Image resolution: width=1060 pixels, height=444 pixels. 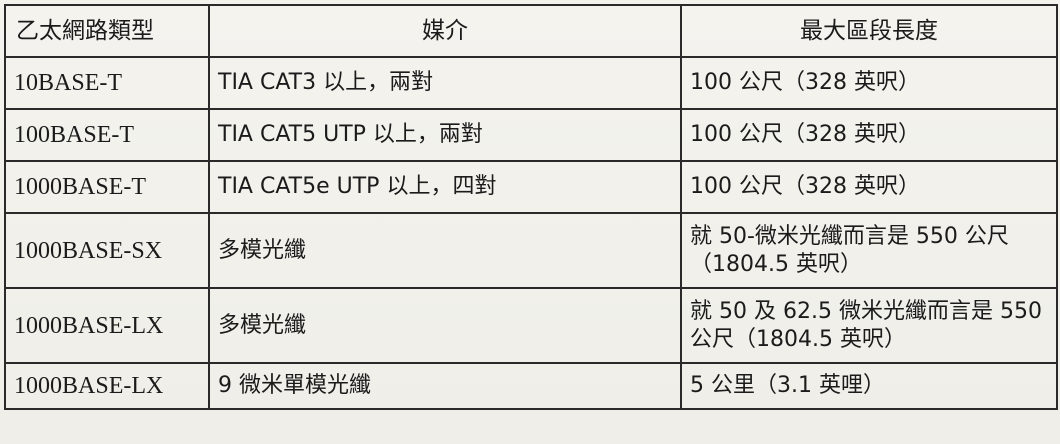 I want to click on table-row: 10BASE-T TIA CAT3 以上，兩對 100 公尺（328 英呎）, so click(x=531, y=83).